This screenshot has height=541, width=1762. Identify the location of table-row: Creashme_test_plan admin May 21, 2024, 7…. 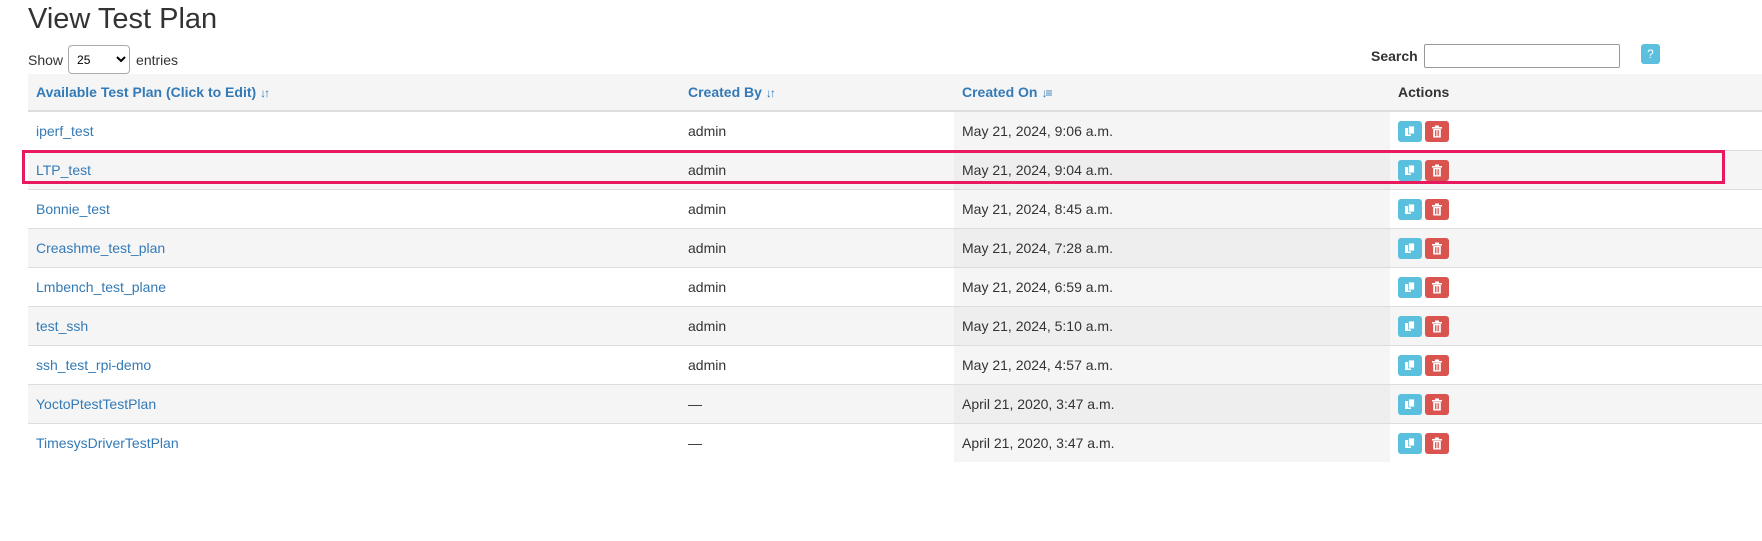
(895, 248).